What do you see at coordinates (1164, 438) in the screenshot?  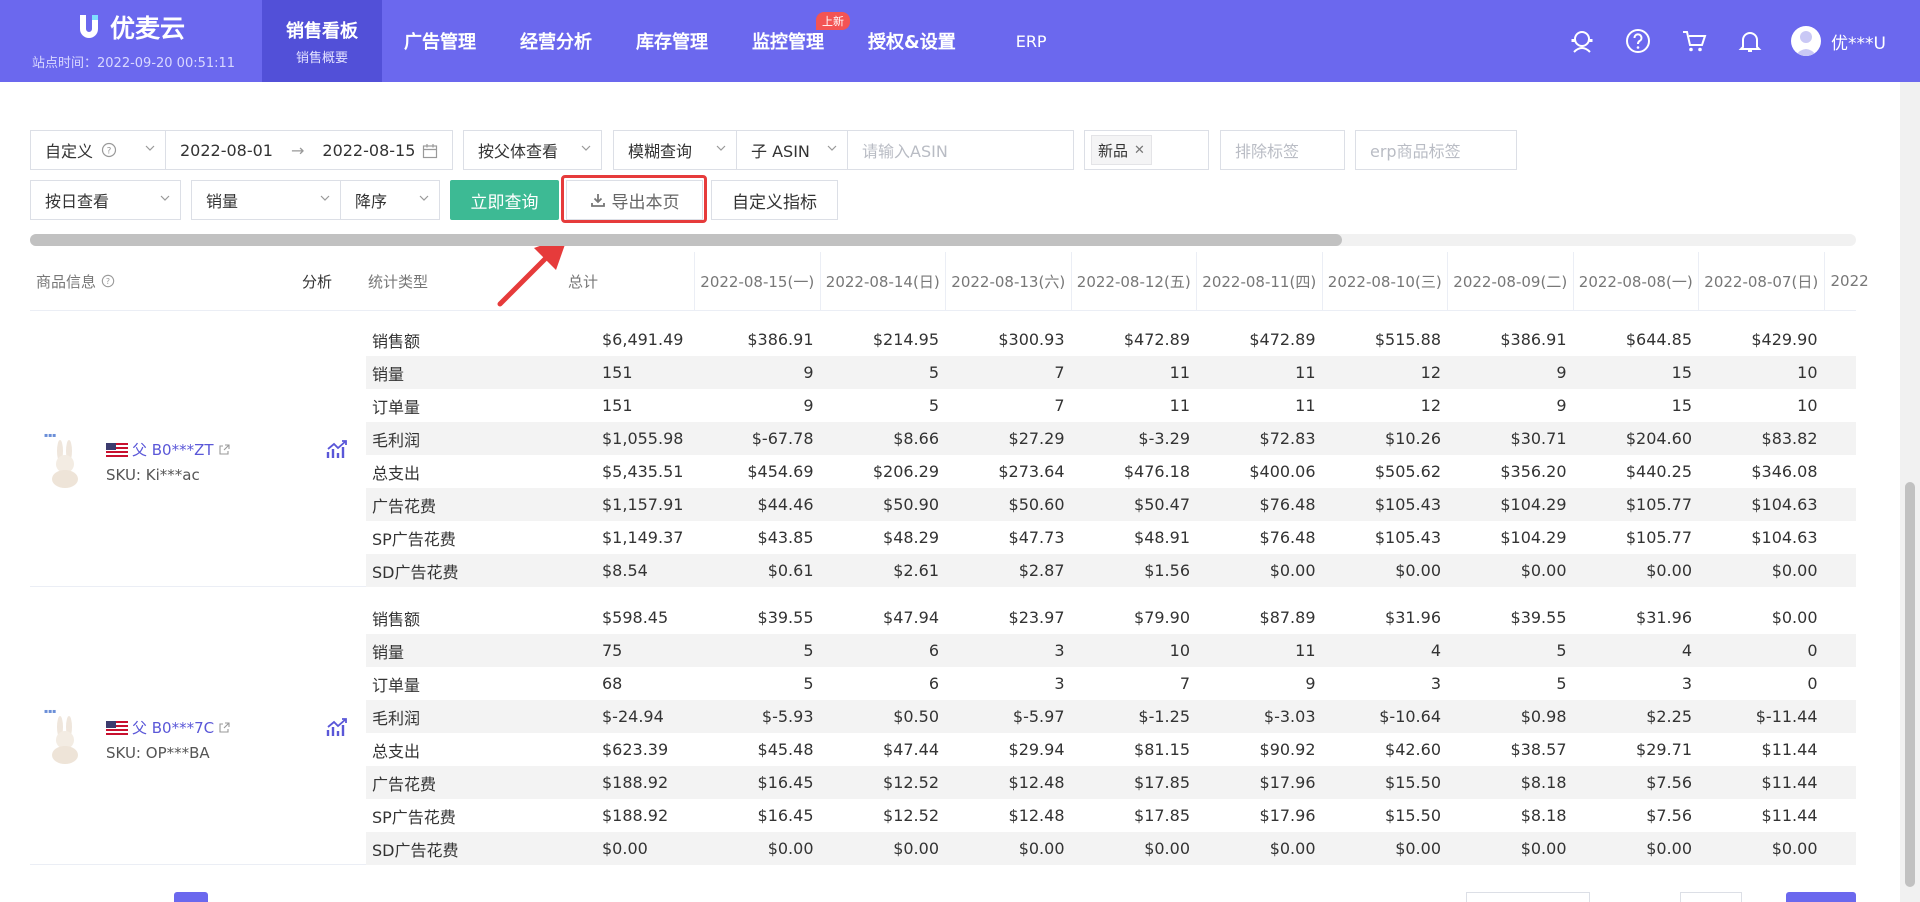 I see `value-cell: $-3.29` at bounding box center [1164, 438].